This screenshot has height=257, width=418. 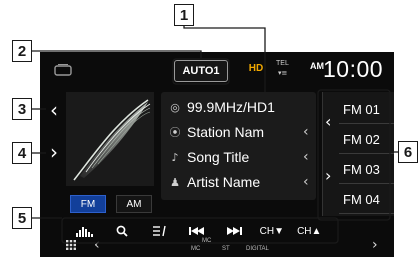 I want to click on clock-time: 10:00, so click(x=353, y=69).